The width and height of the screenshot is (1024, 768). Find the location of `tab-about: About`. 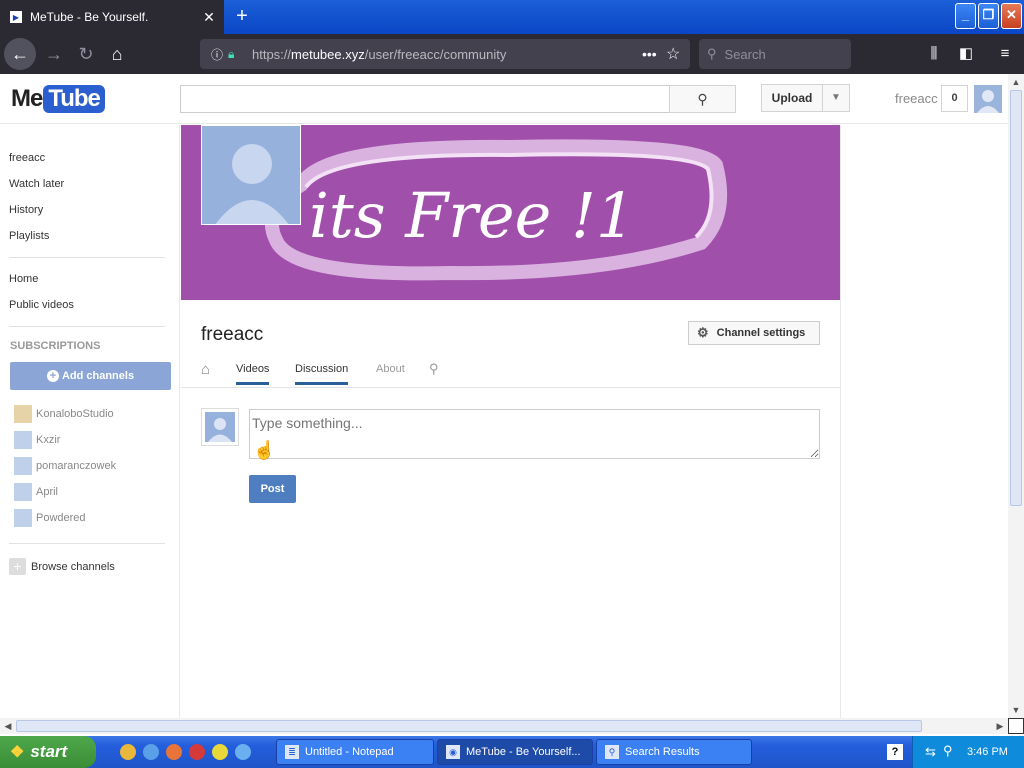

tab-about: About is located at coordinates (390, 372).